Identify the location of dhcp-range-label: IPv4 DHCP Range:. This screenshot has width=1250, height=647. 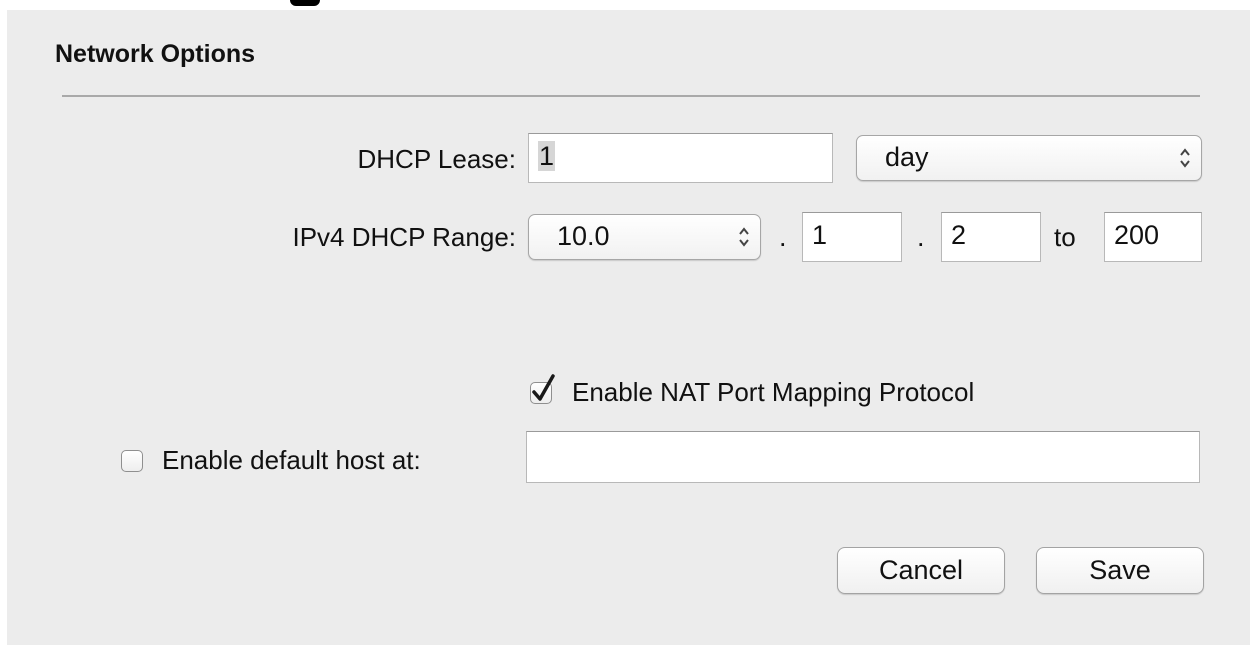
(404, 237).